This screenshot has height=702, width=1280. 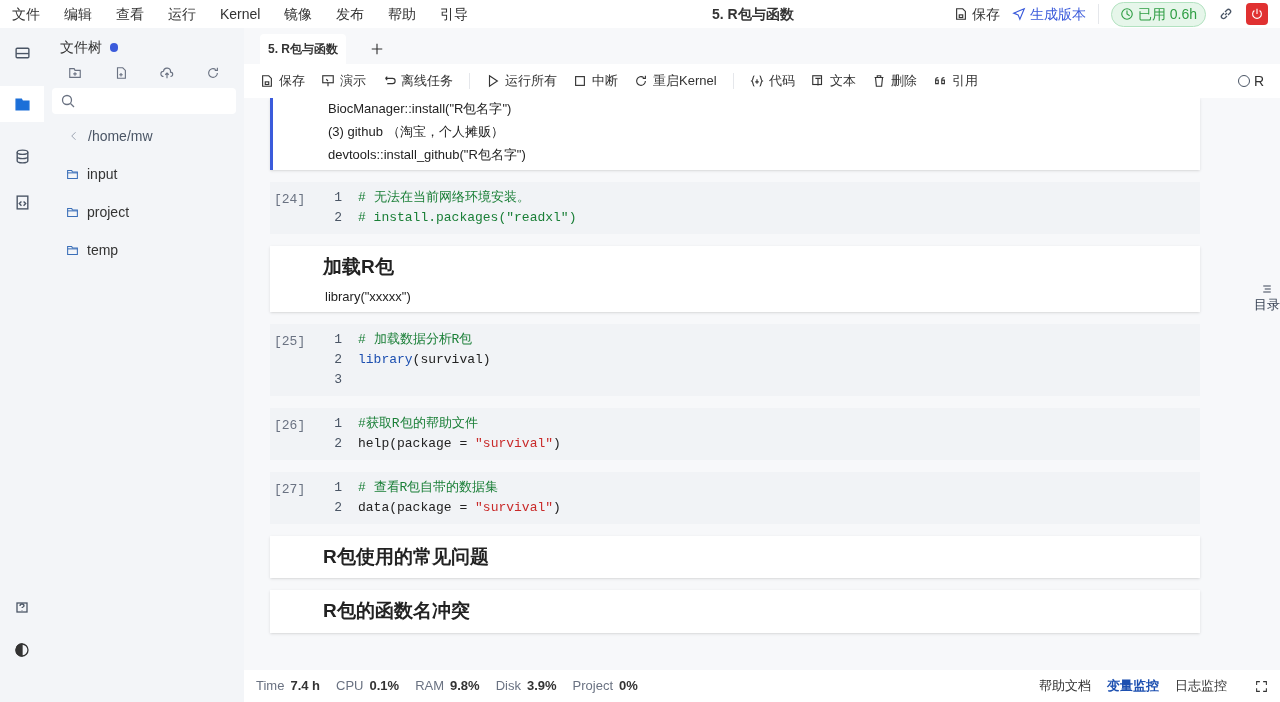 I want to click on new-file-icon, so click(x=121, y=73).